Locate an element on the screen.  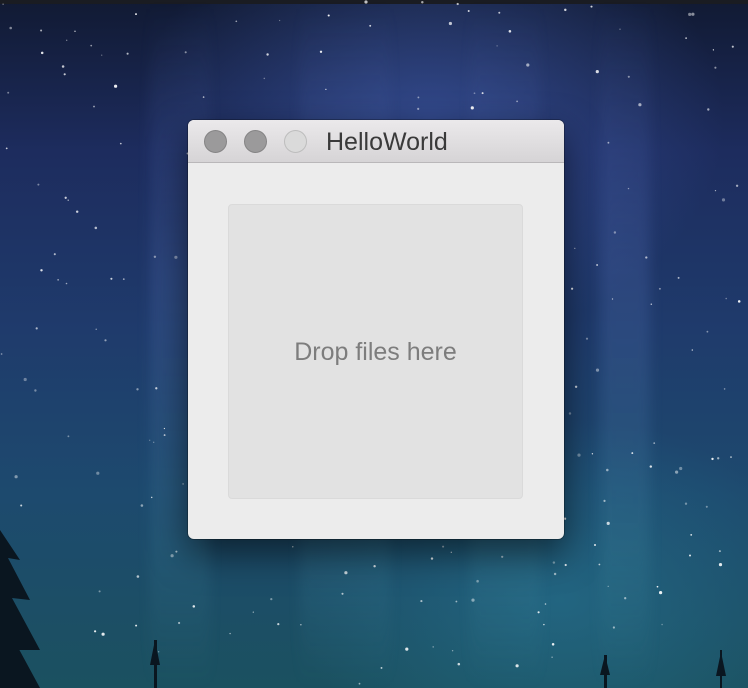
close-button is located at coordinates (215, 141).